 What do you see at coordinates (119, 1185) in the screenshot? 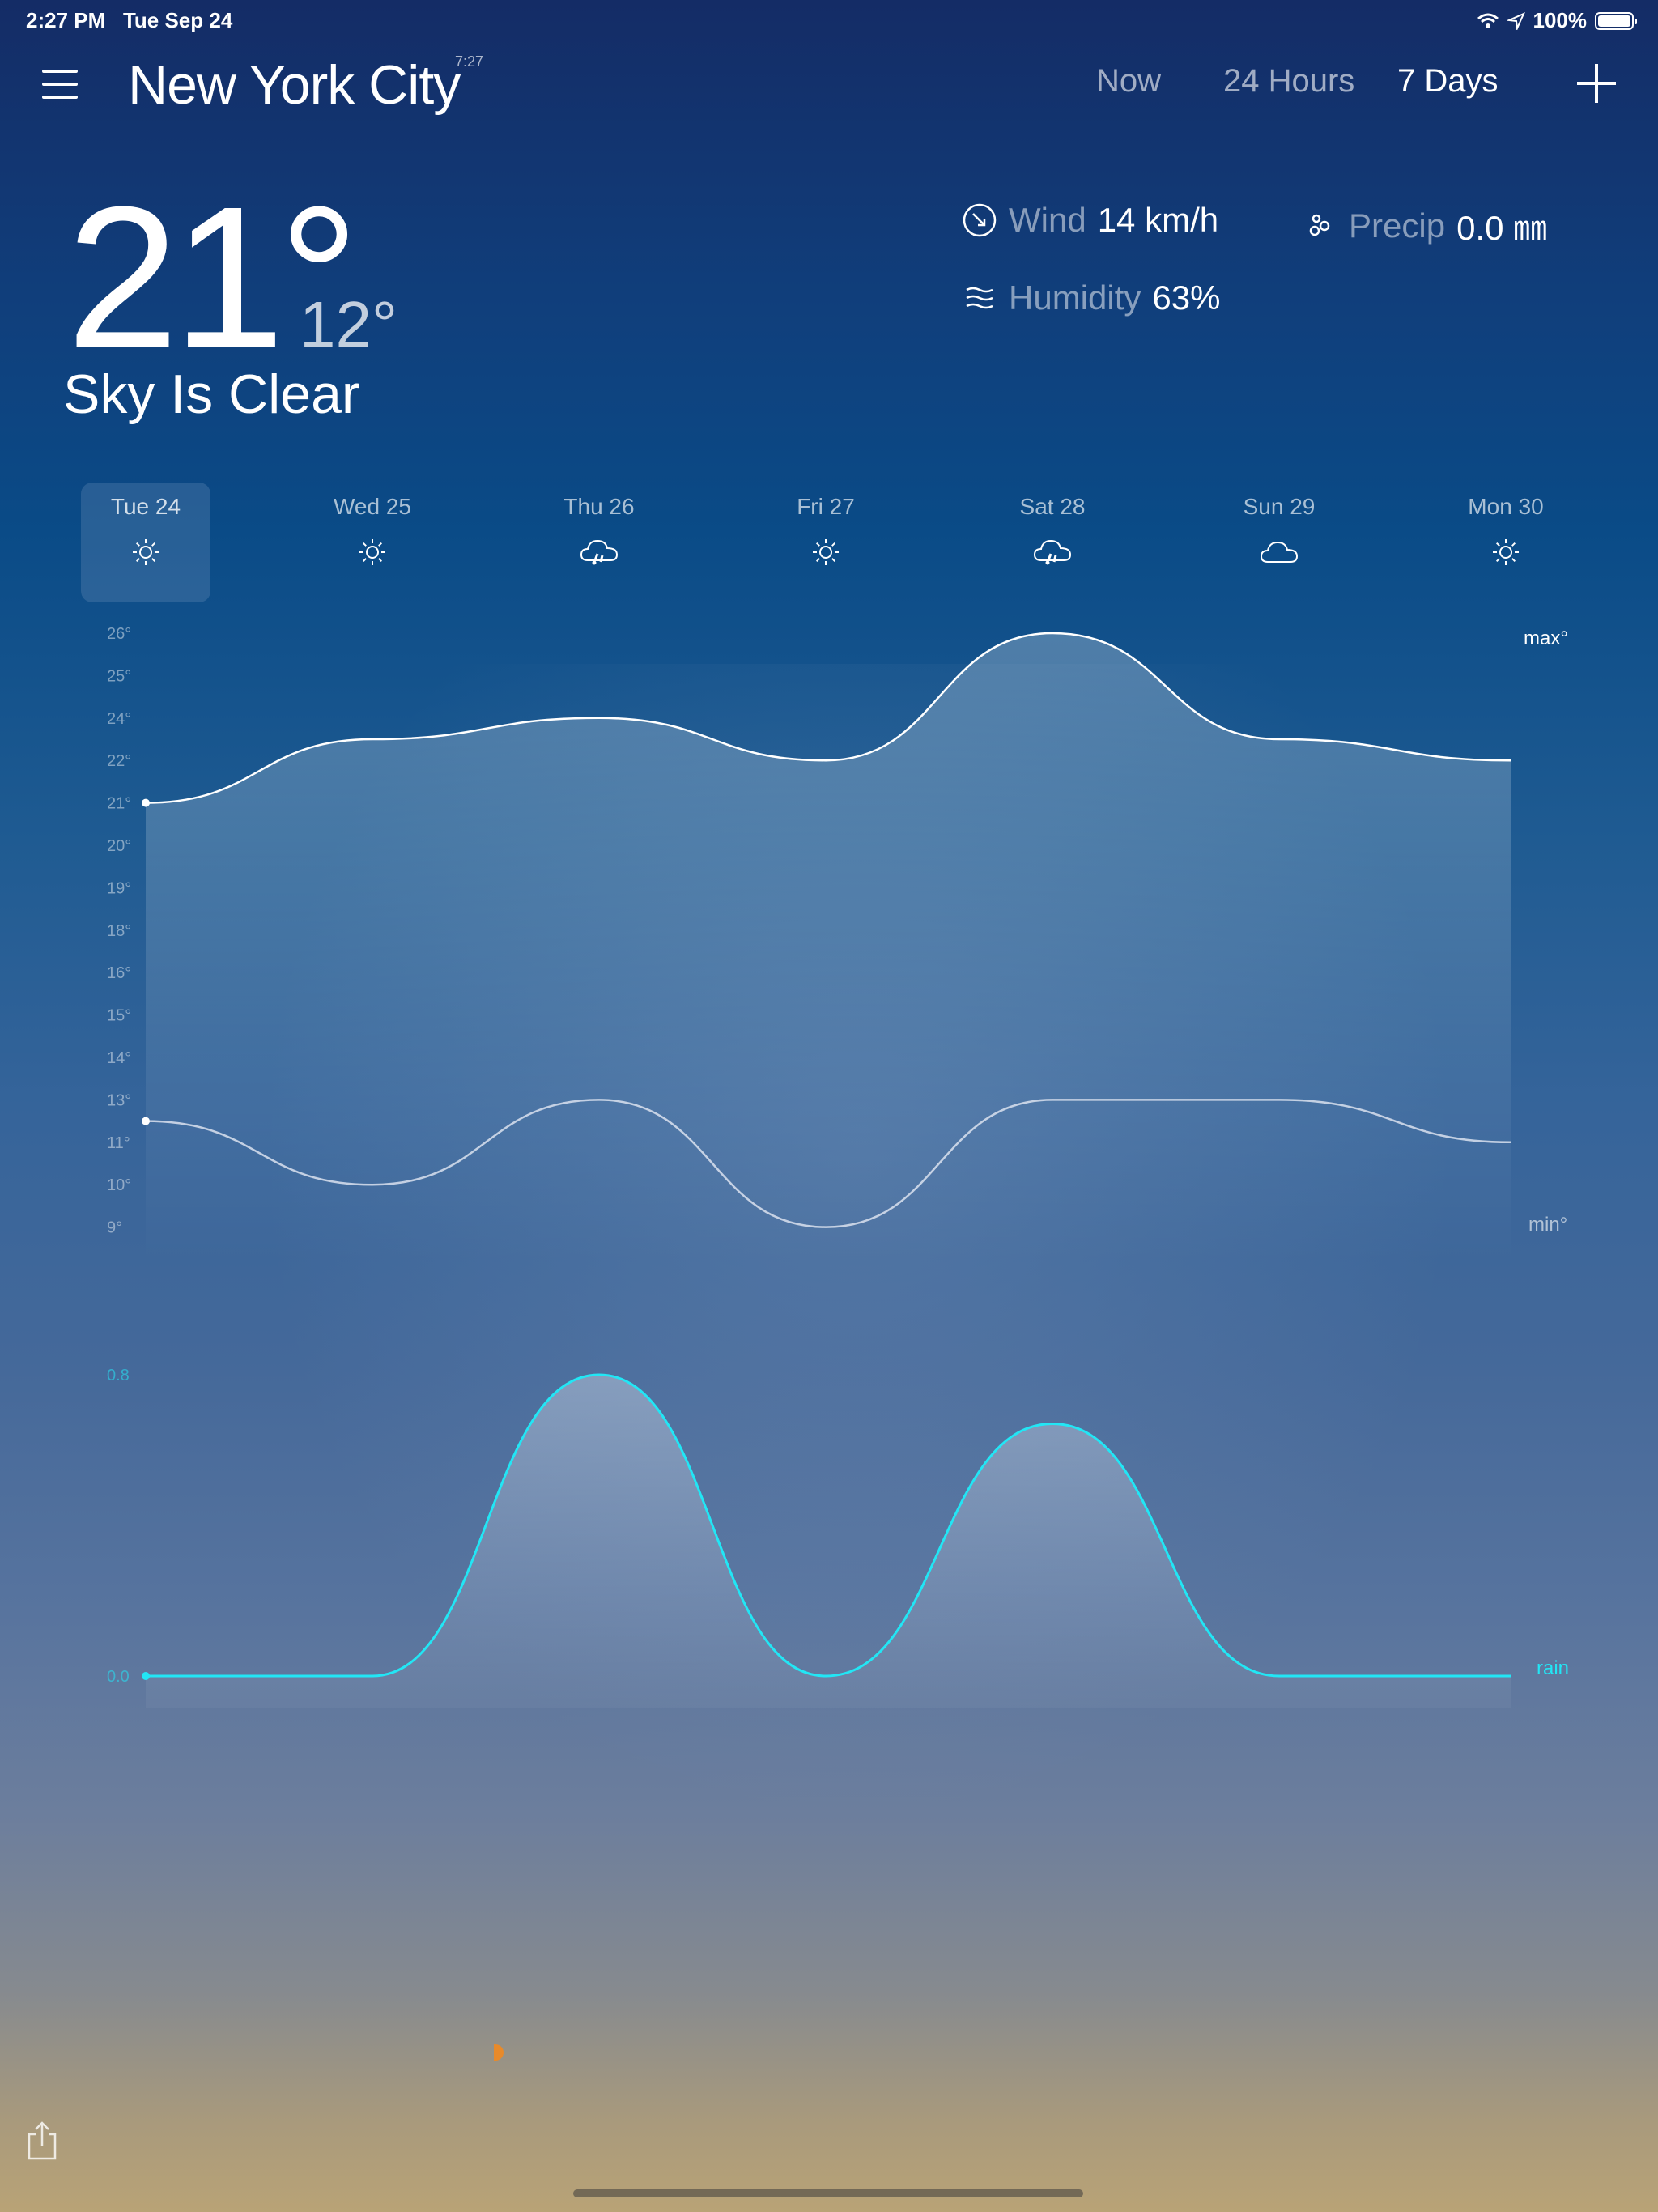
I see `temp-tick-label: 10°` at bounding box center [119, 1185].